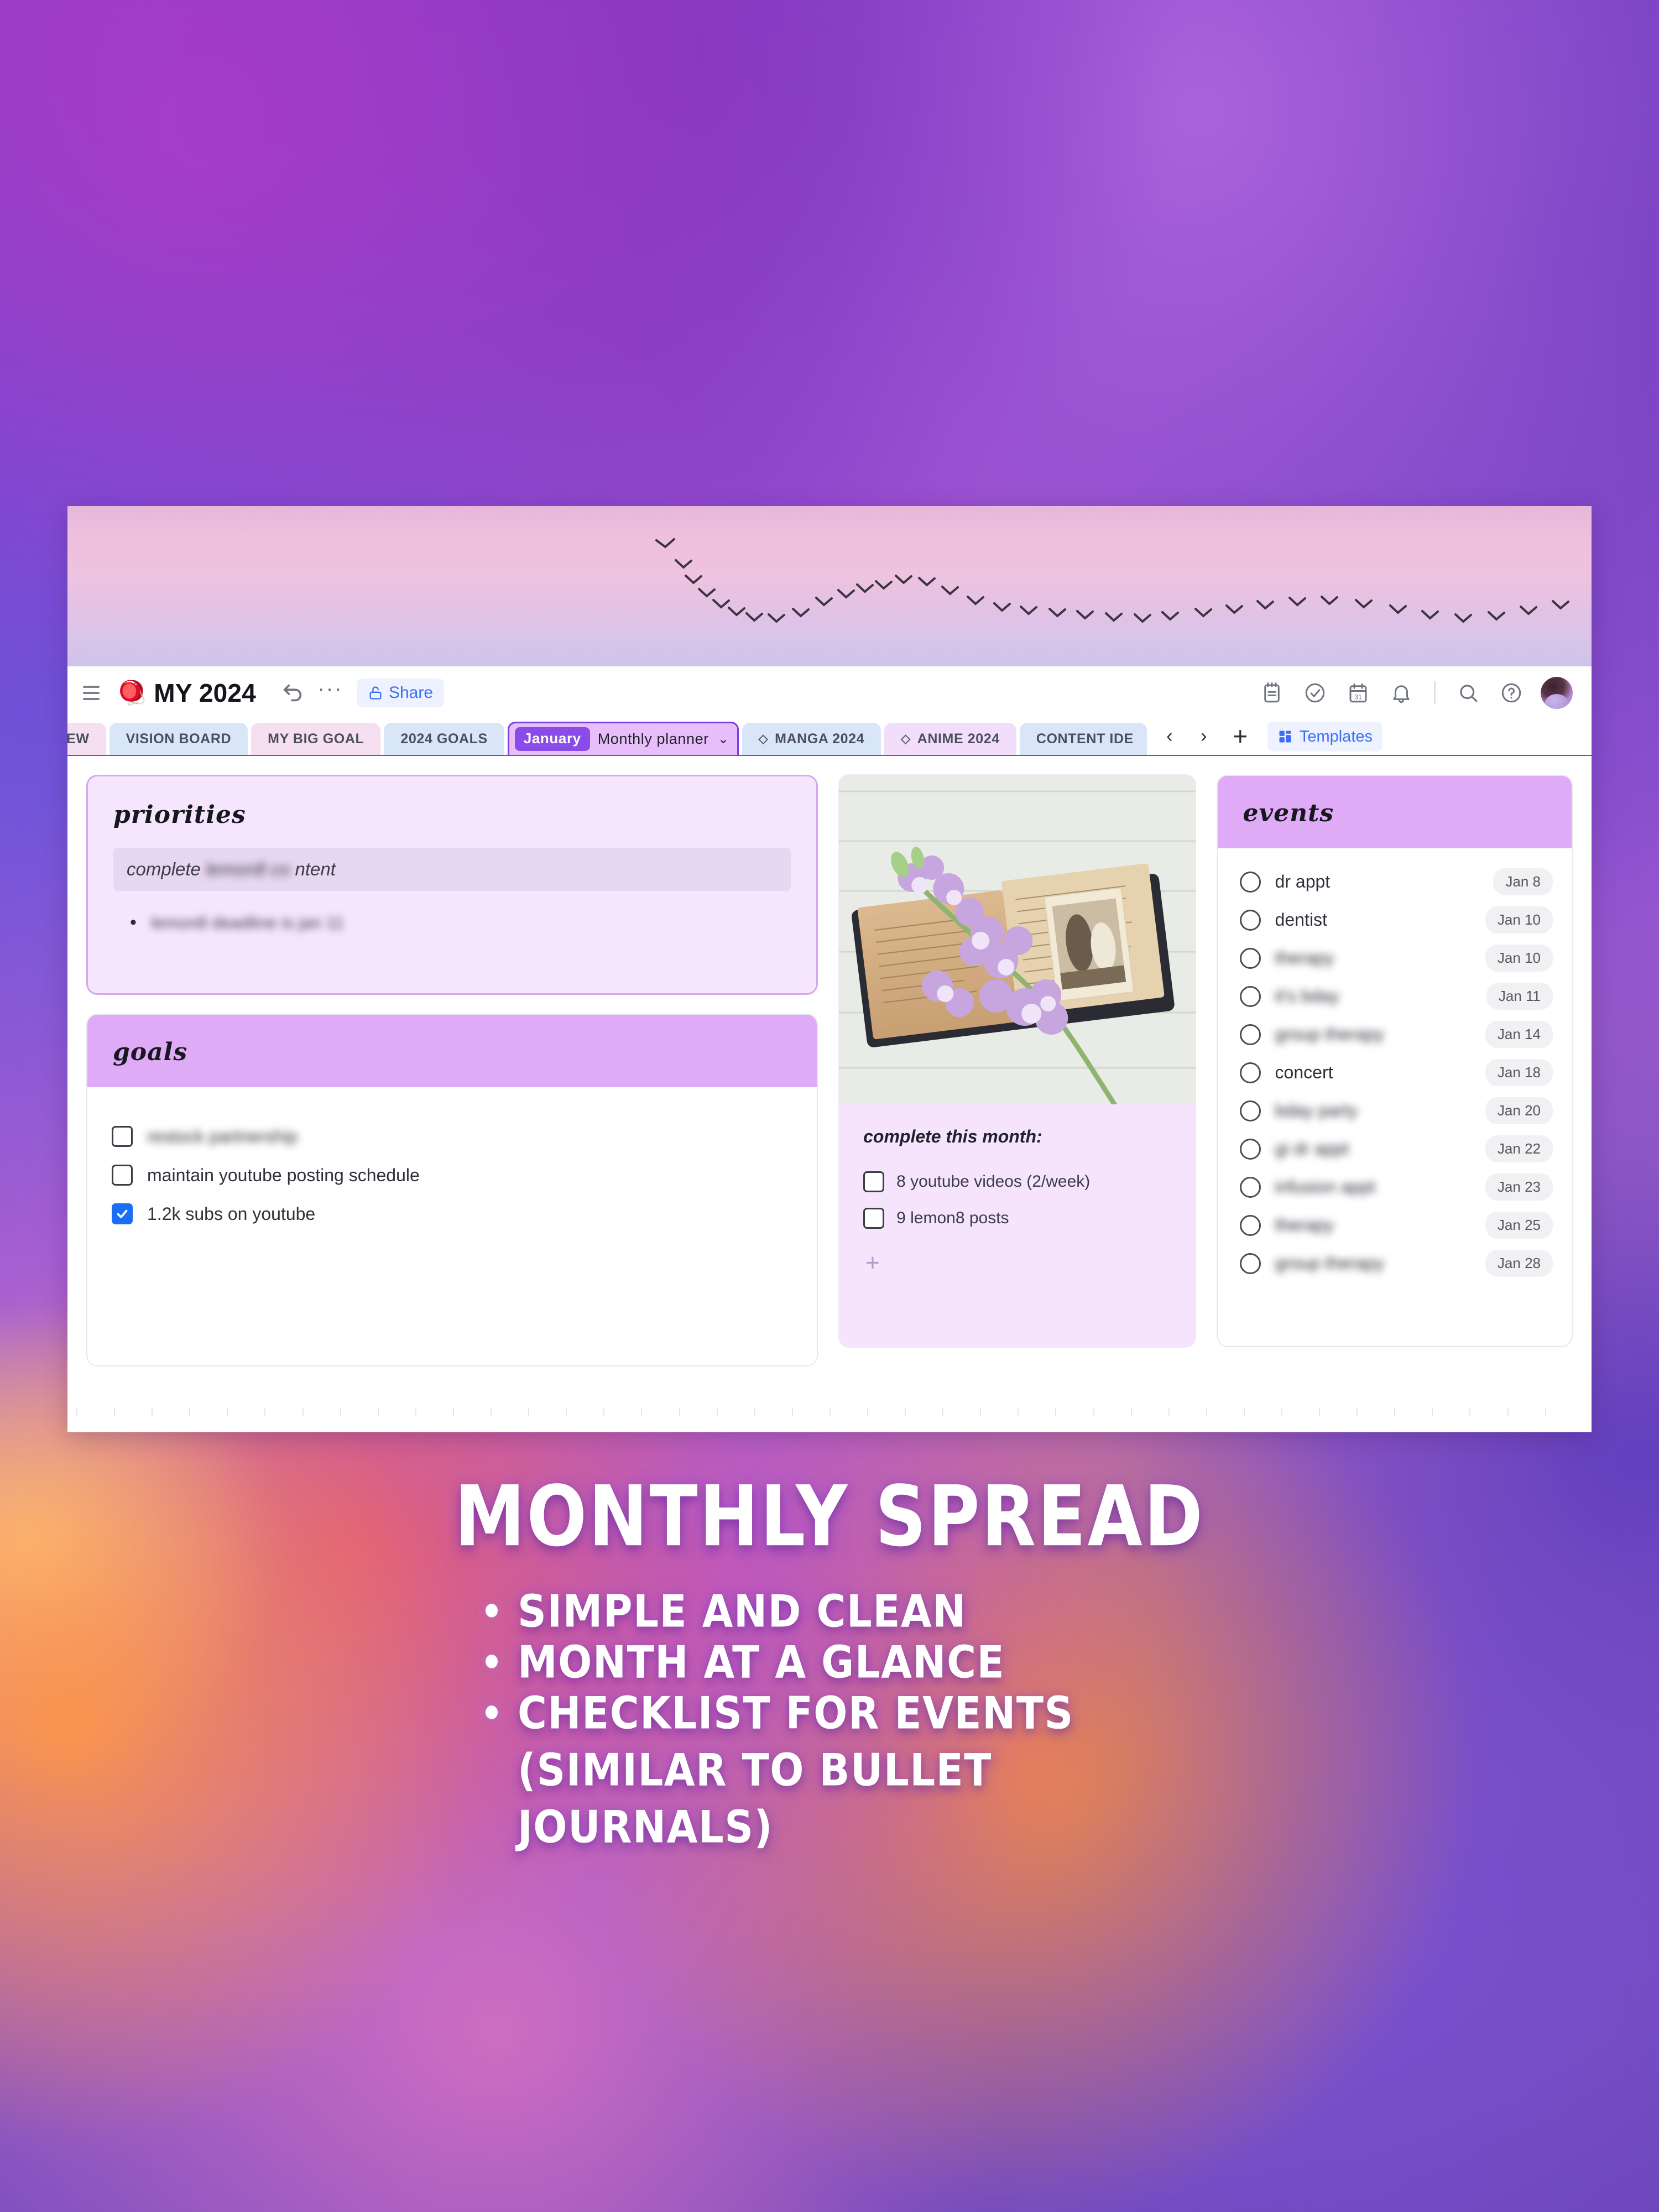 The height and width of the screenshot is (2212, 1659). I want to click on goal-checklist-item: 1.2k subs on youtube, so click(452, 1214).